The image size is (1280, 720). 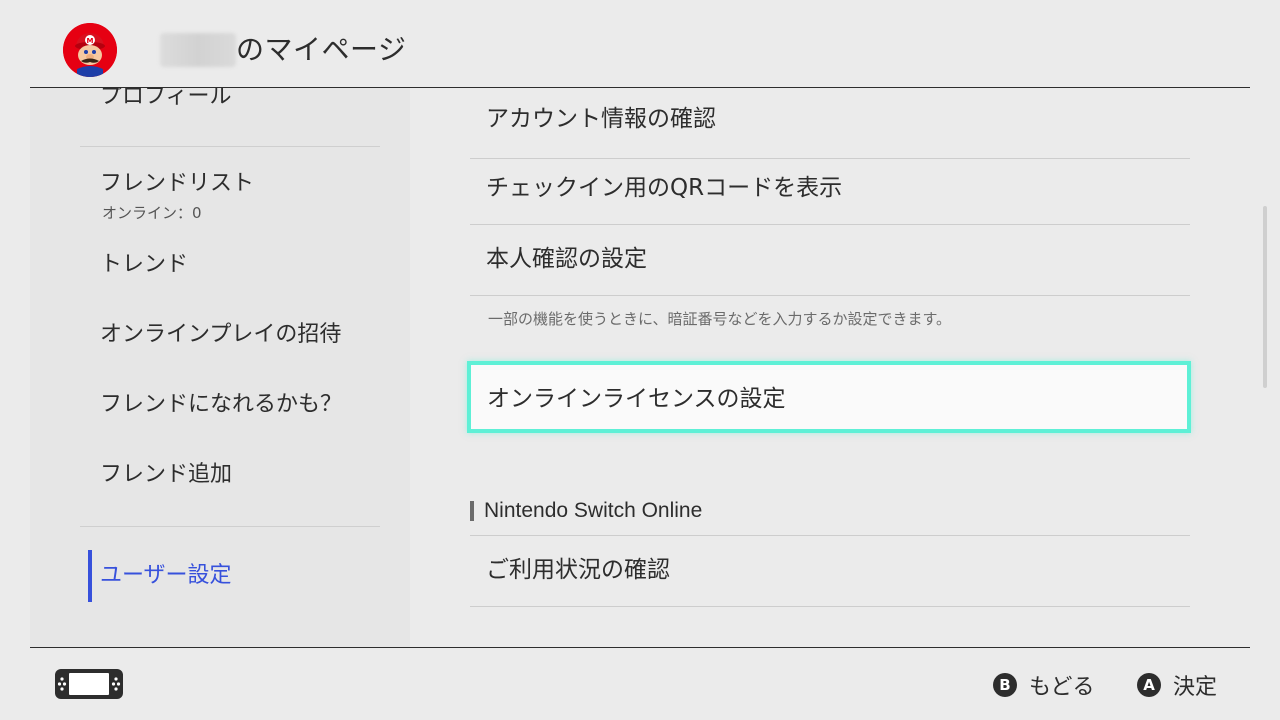 What do you see at coordinates (89, 684) in the screenshot?
I see `handheld-console-icon` at bounding box center [89, 684].